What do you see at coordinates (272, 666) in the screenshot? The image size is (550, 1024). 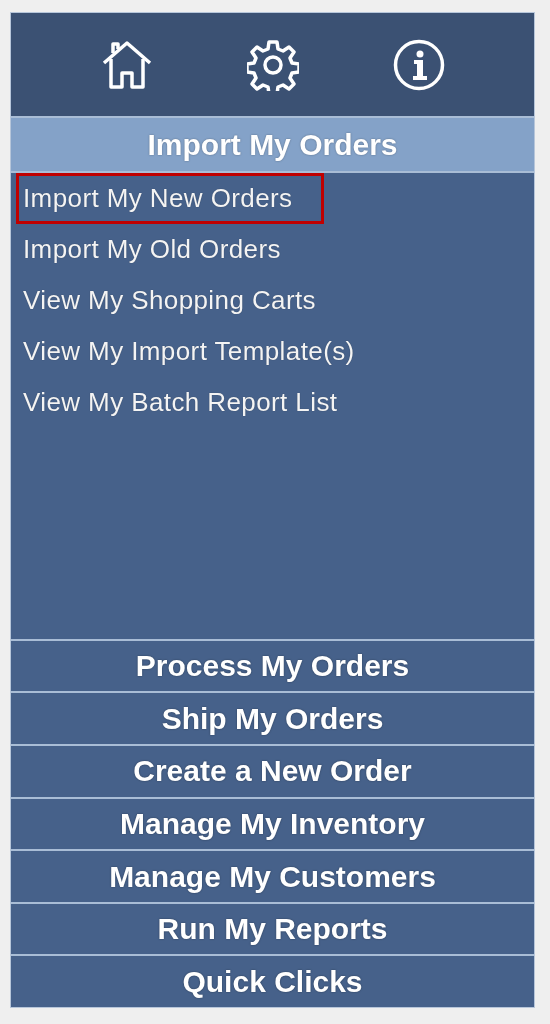 I see `section-button: Process My Orders` at bounding box center [272, 666].